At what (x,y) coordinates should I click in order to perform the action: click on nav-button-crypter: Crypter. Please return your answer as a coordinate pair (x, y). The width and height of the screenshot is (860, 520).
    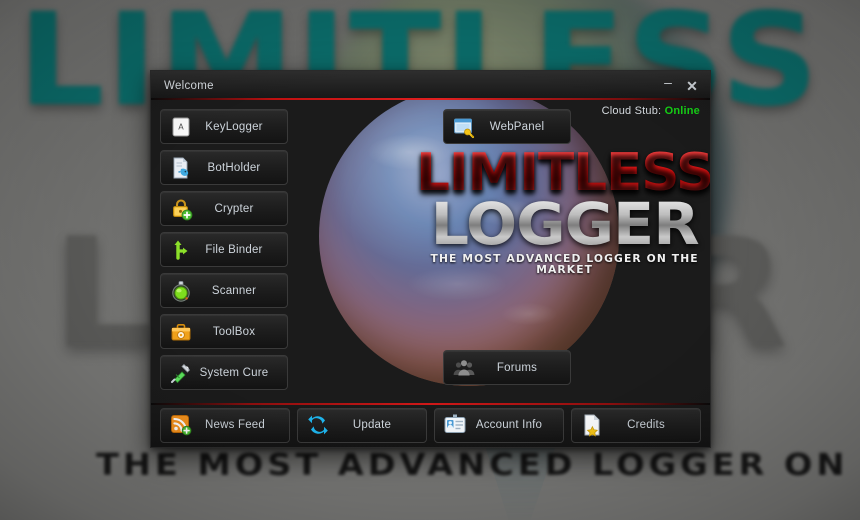
    Looking at the image, I should click on (224, 208).